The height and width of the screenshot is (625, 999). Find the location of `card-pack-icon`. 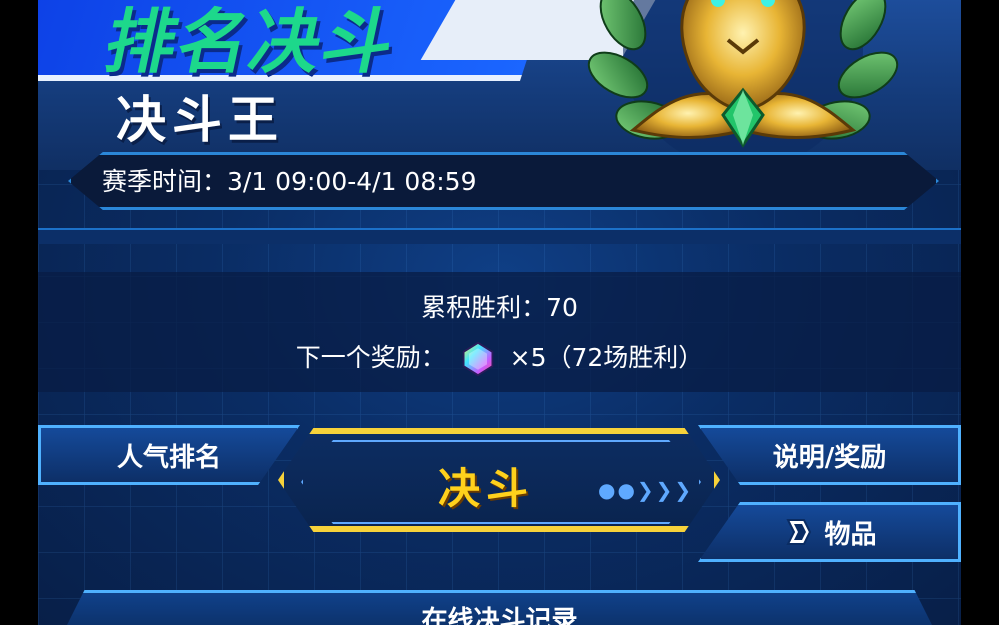

card-pack-icon is located at coordinates (799, 532).